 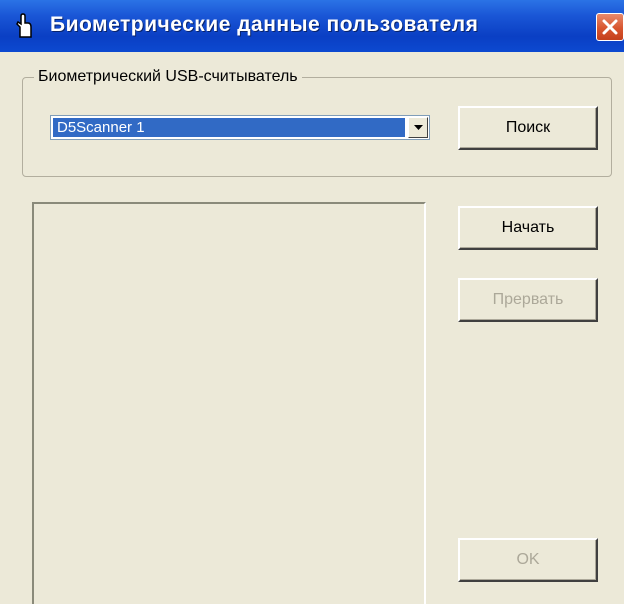 I want to click on close-button, so click(x=610, y=27).